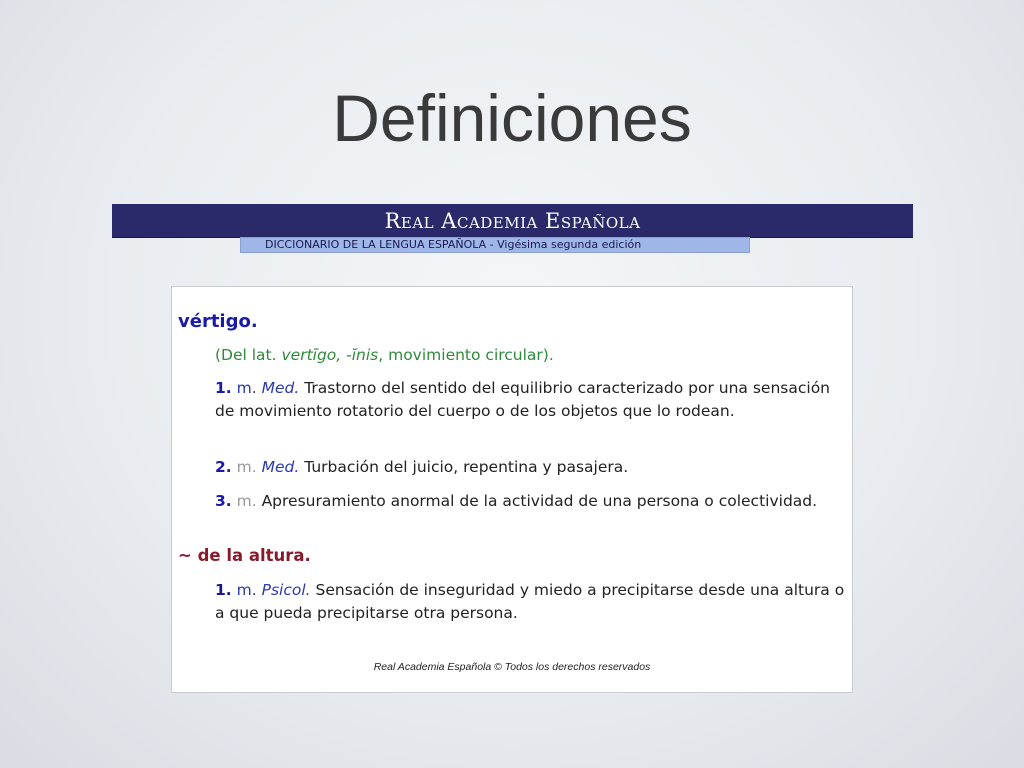  I want to click on etymology-prefix: (Del lat., so click(248, 355).